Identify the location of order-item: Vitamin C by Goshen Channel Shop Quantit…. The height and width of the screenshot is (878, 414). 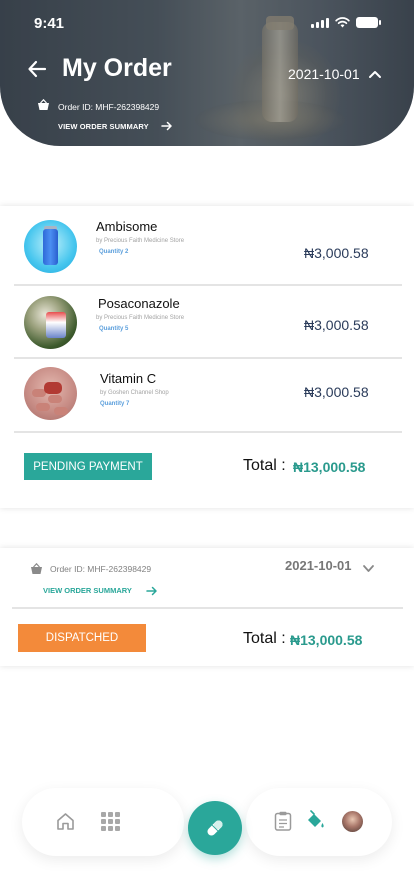
(207, 393).